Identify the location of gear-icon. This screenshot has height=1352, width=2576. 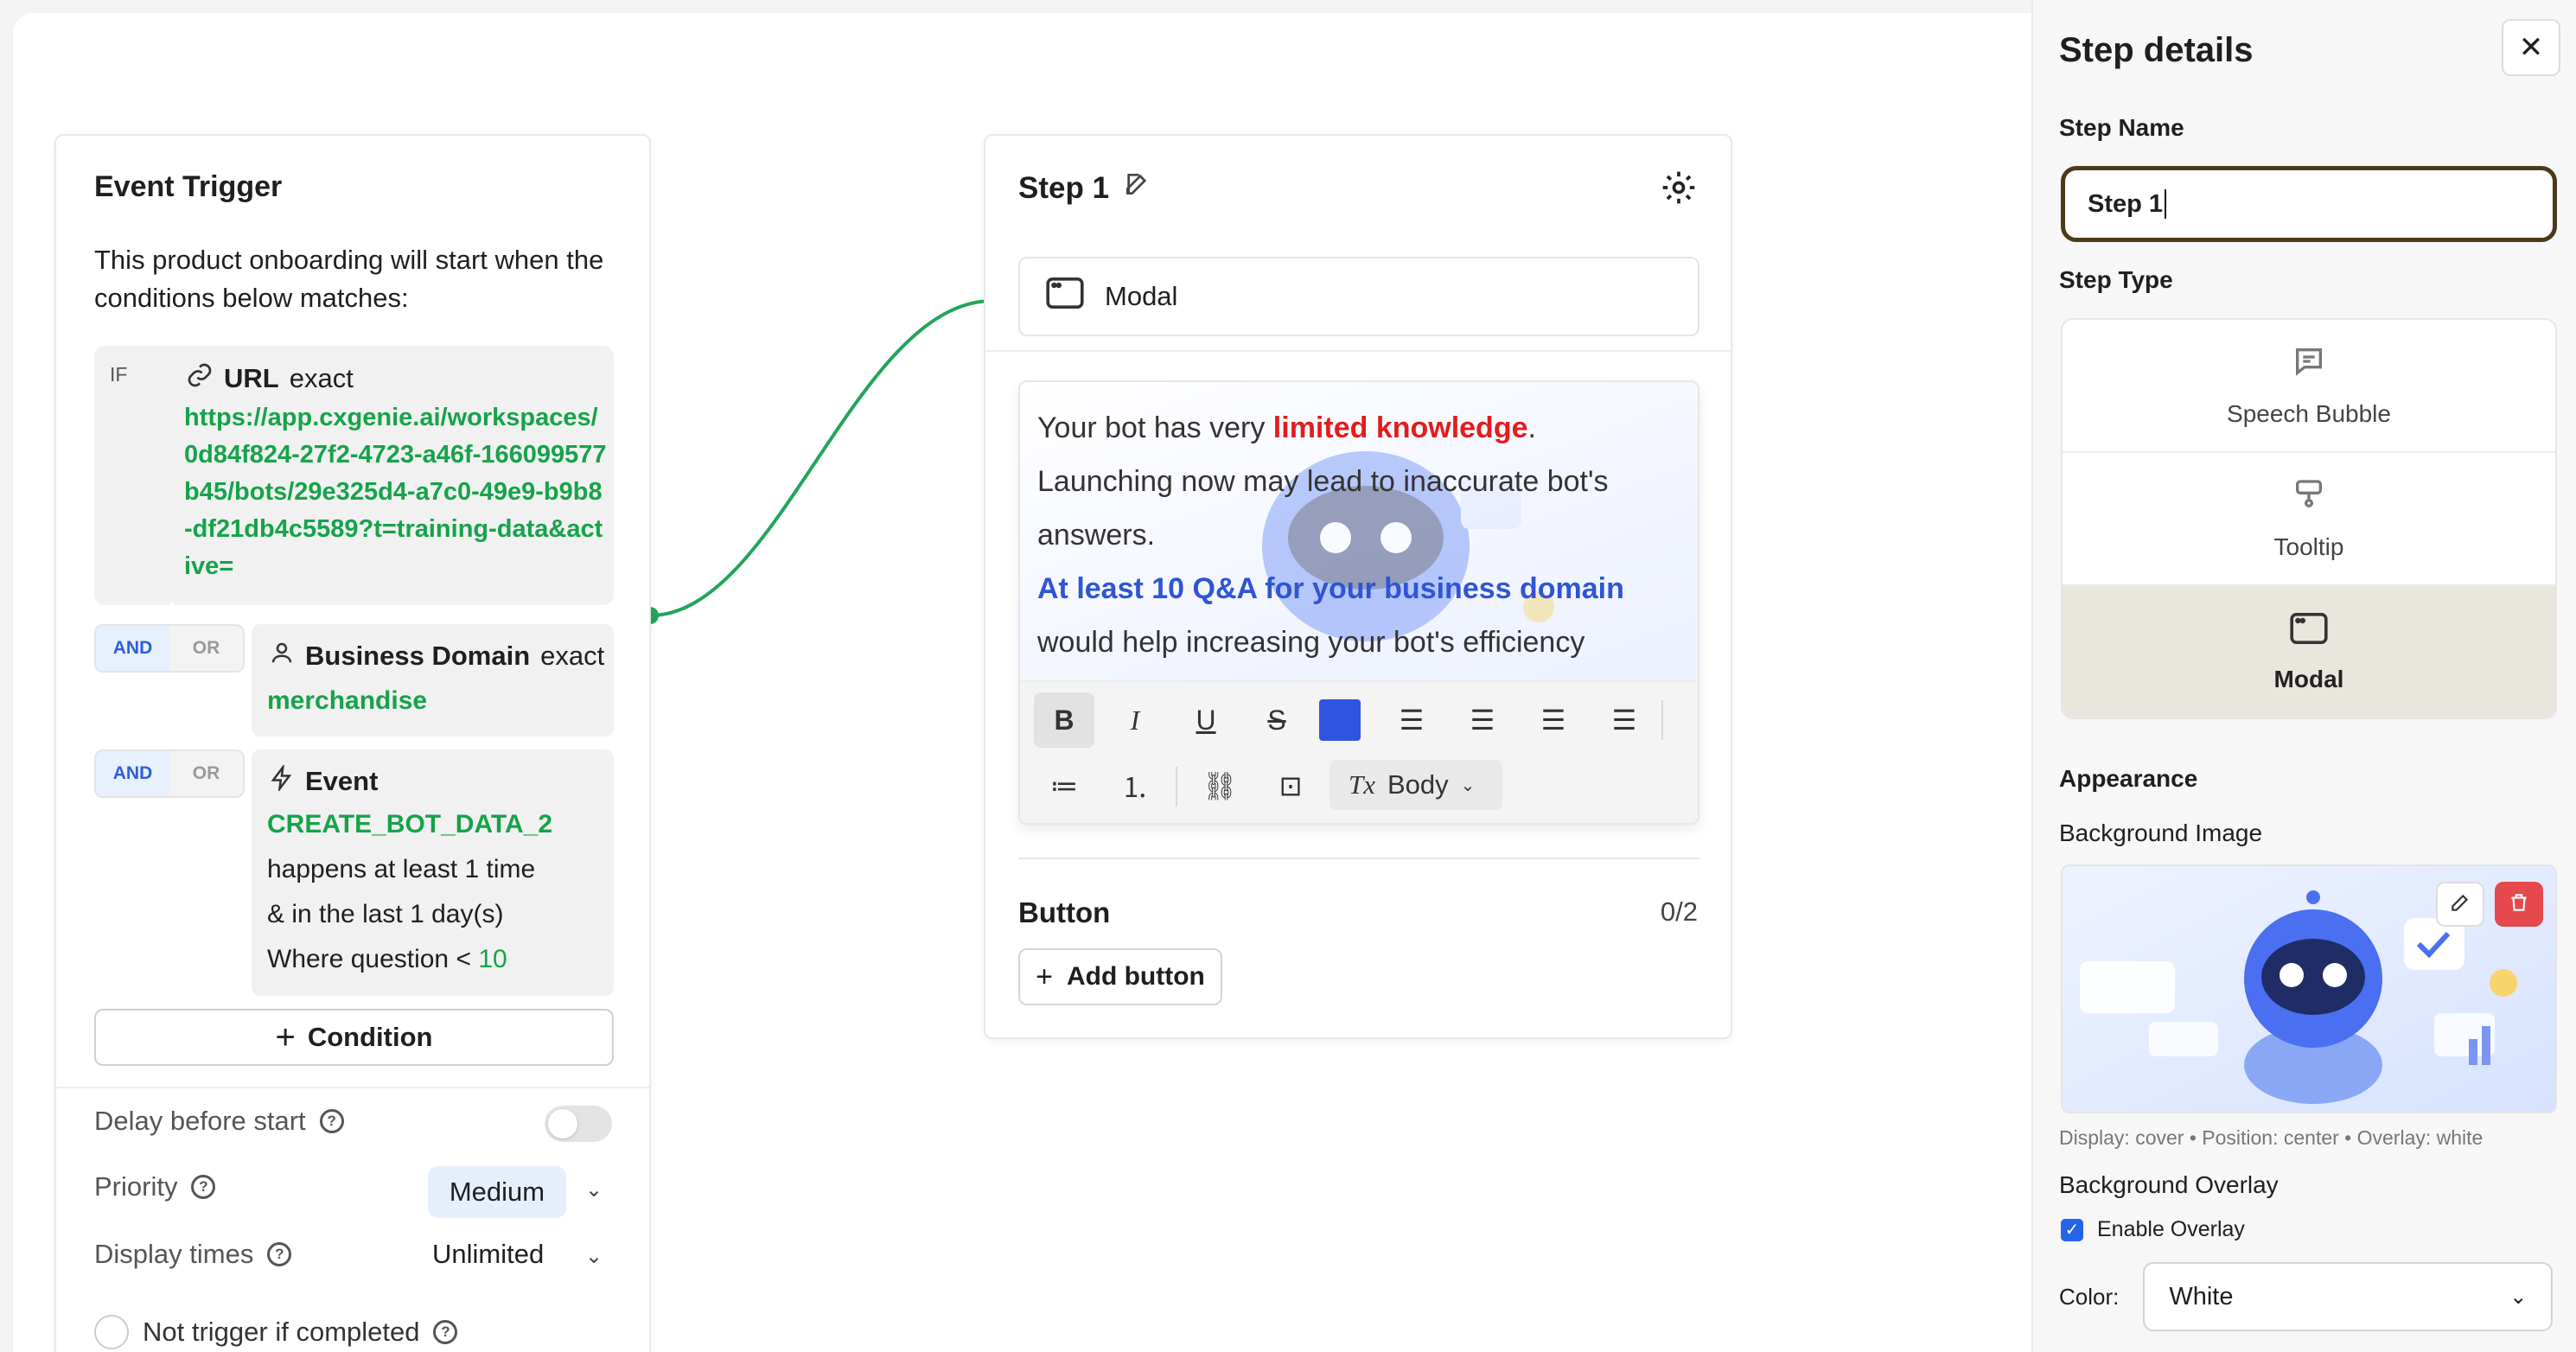
(1679, 190).